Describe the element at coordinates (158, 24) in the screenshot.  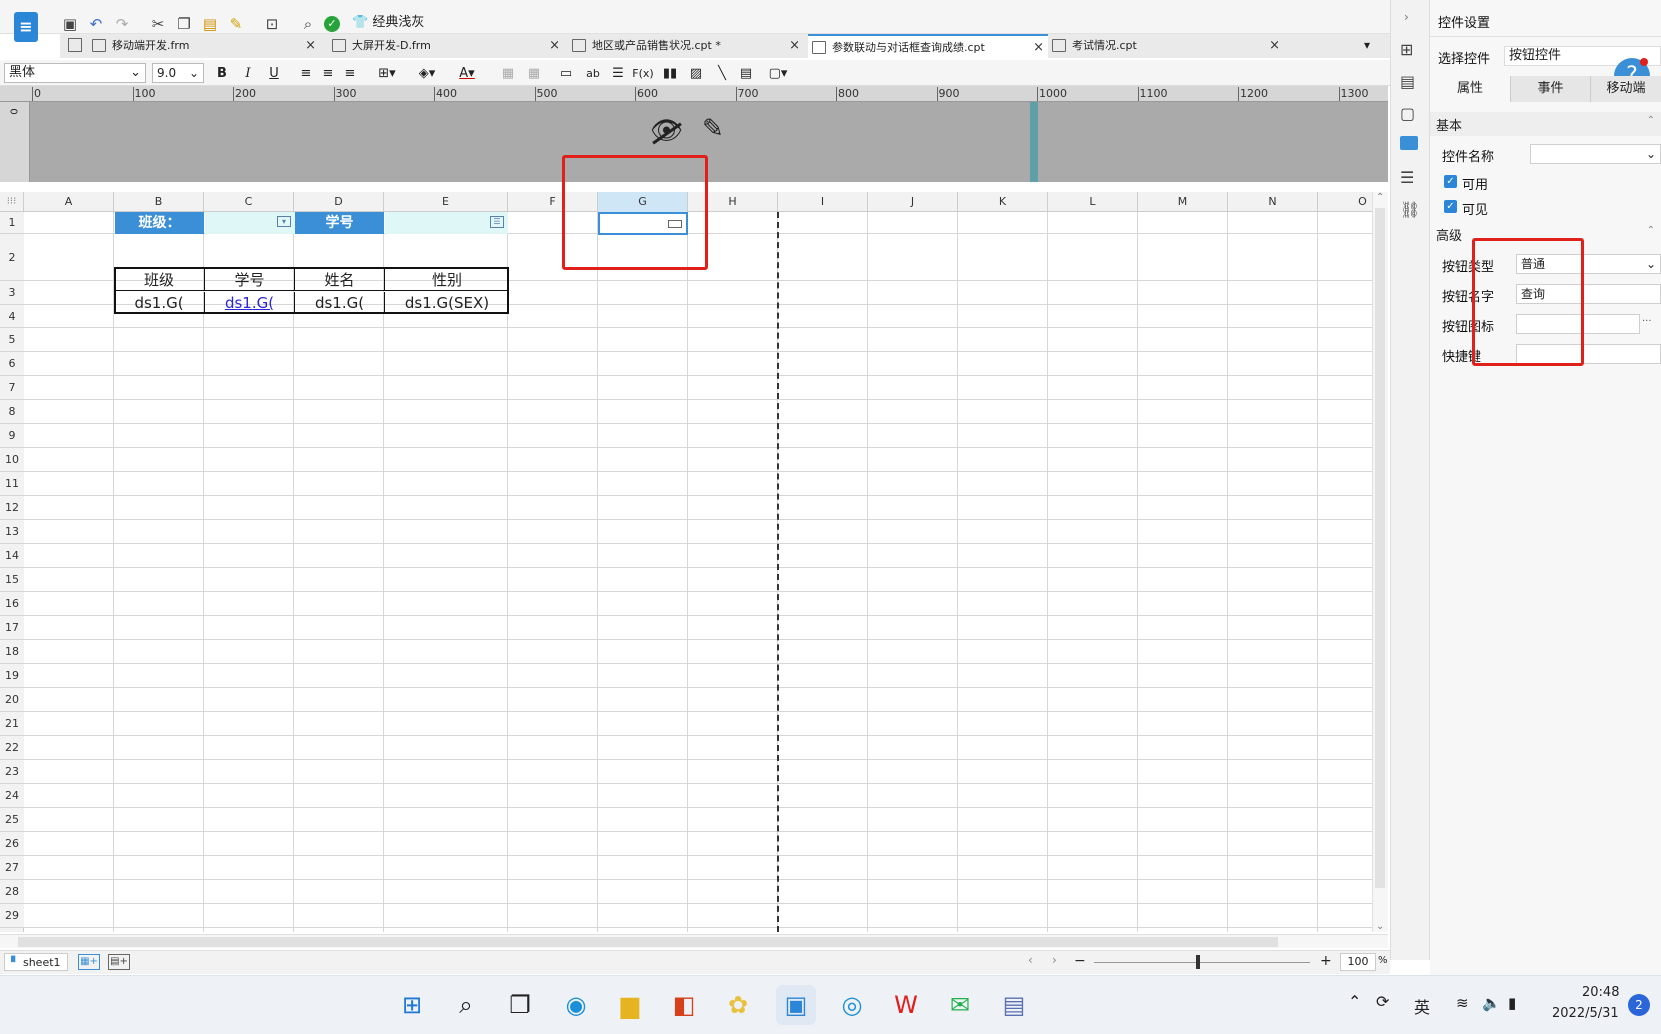
I see `cut-icon: ✂` at that location.